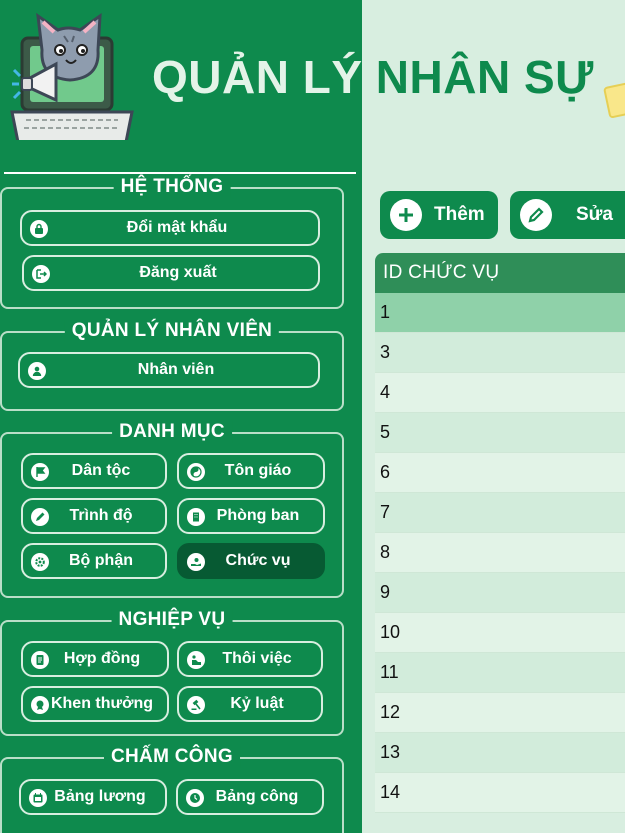 The width and height of the screenshot is (625, 833). What do you see at coordinates (500, 753) in the screenshot?
I see `table-row: 13` at bounding box center [500, 753].